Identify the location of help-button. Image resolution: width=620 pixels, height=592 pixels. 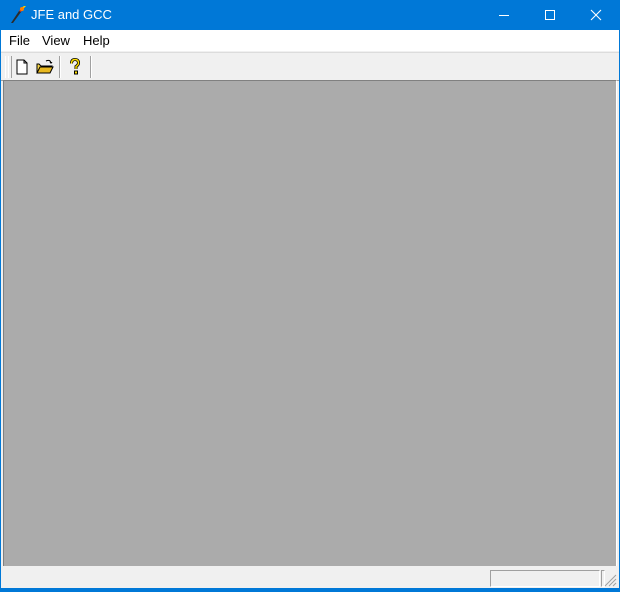
(75, 67).